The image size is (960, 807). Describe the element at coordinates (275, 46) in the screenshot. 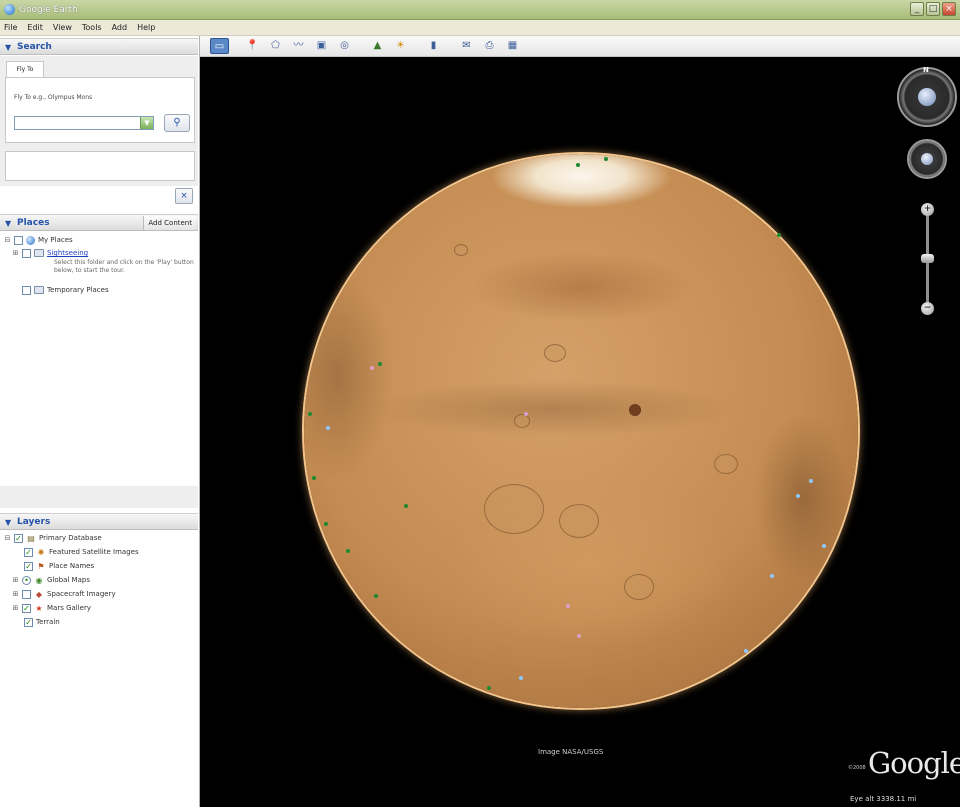

I see `add-polygon-button: ⬠` at that location.